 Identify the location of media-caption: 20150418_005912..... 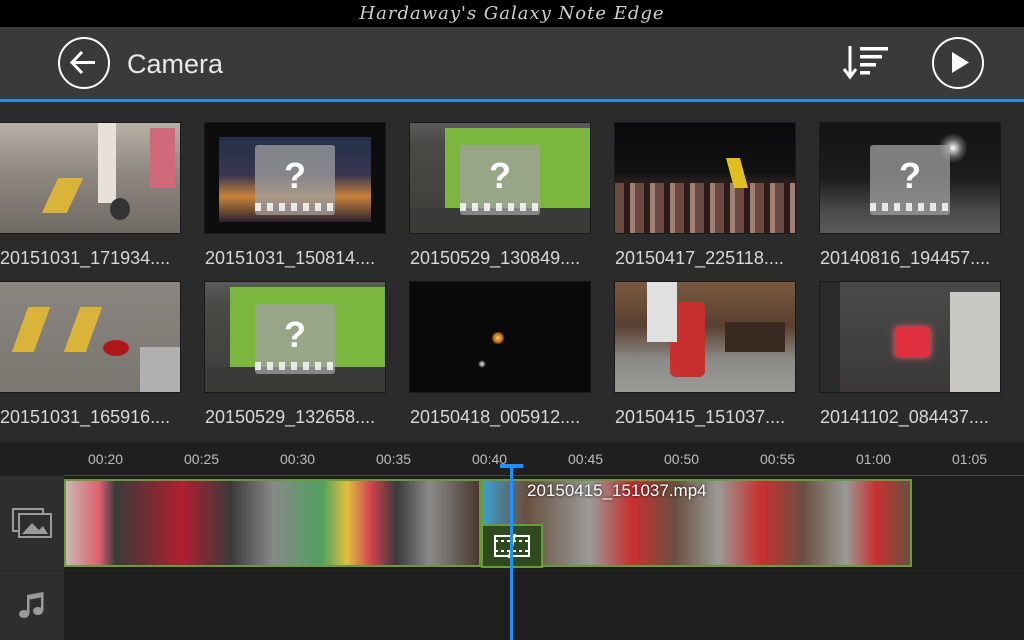
(495, 417).